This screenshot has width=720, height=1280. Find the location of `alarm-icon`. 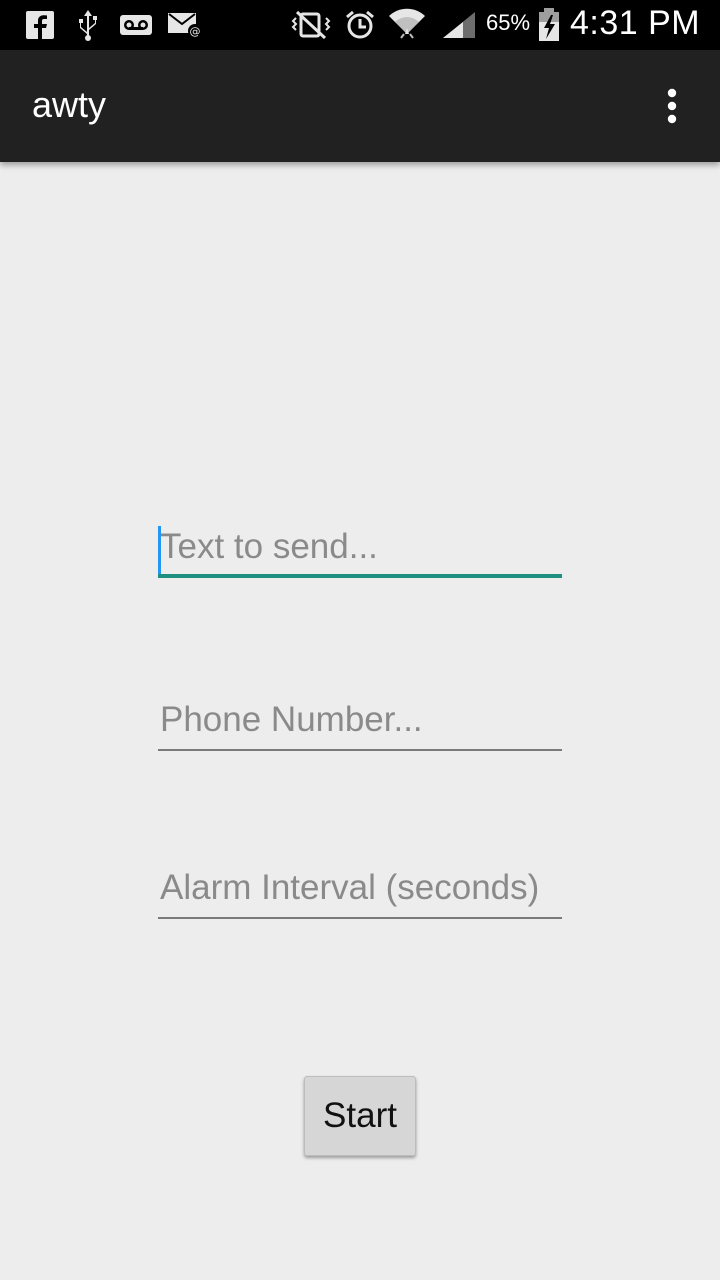

alarm-icon is located at coordinates (360, 25).